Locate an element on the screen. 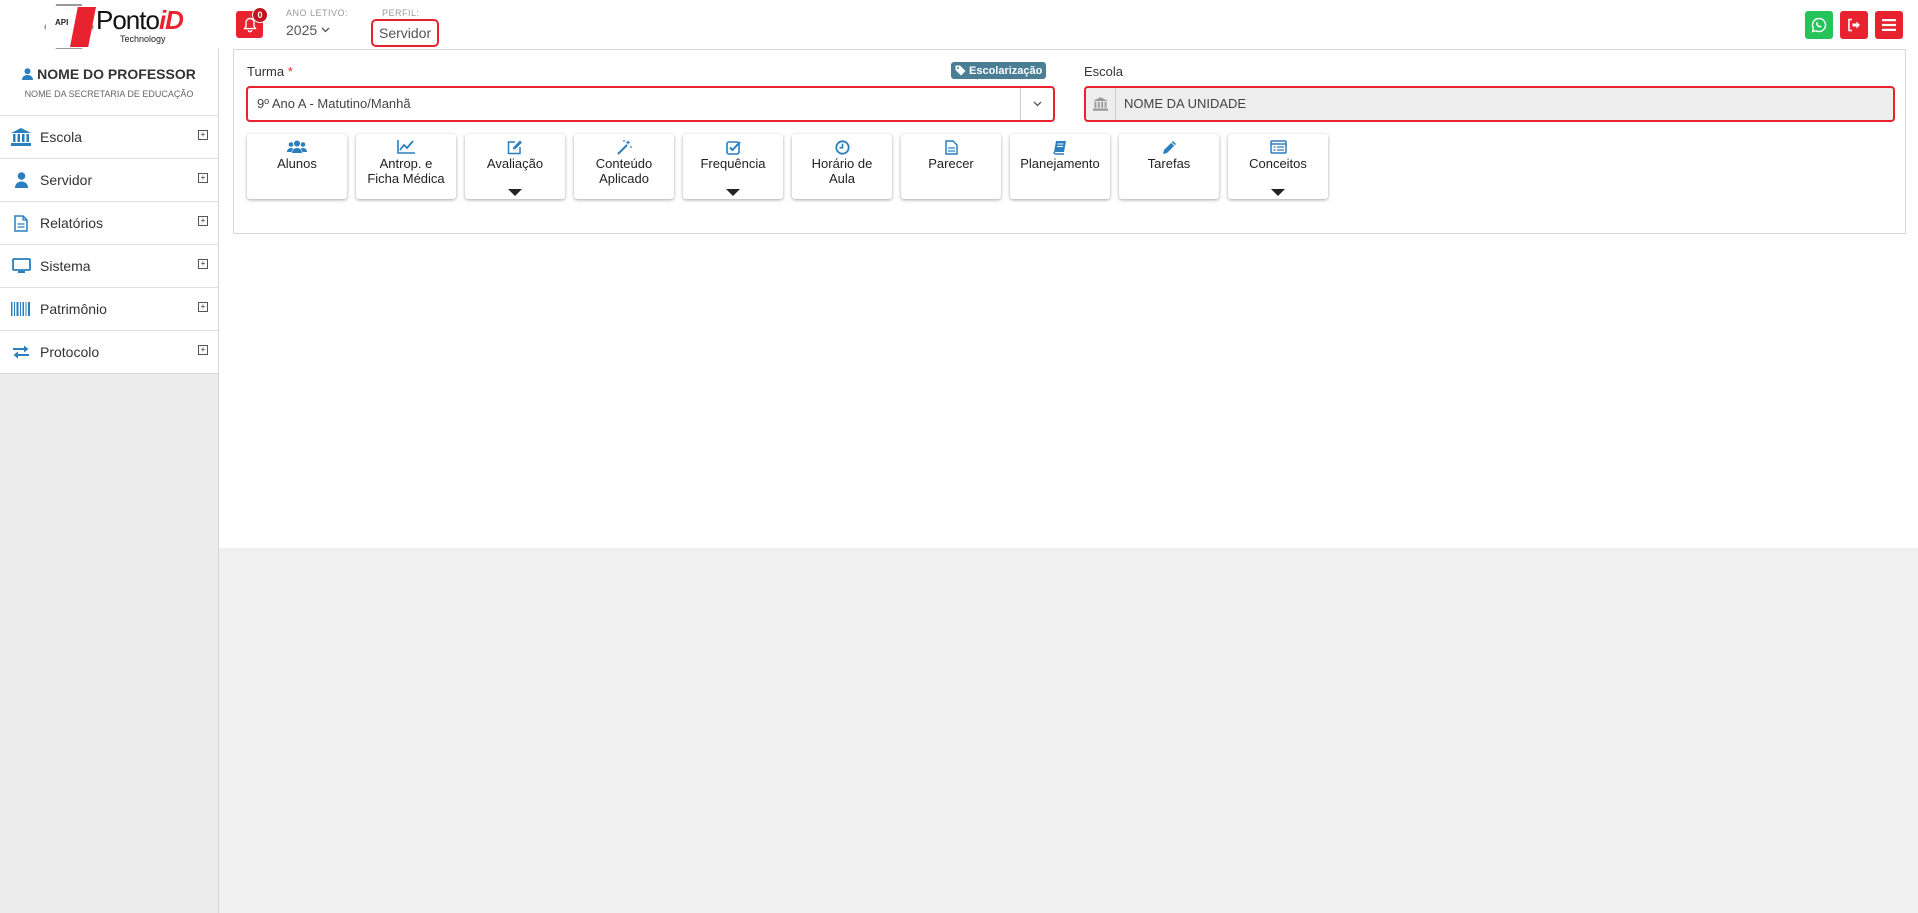 The width and height of the screenshot is (1918, 913). tile-tarefas: Tarefas is located at coordinates (1169, 166).